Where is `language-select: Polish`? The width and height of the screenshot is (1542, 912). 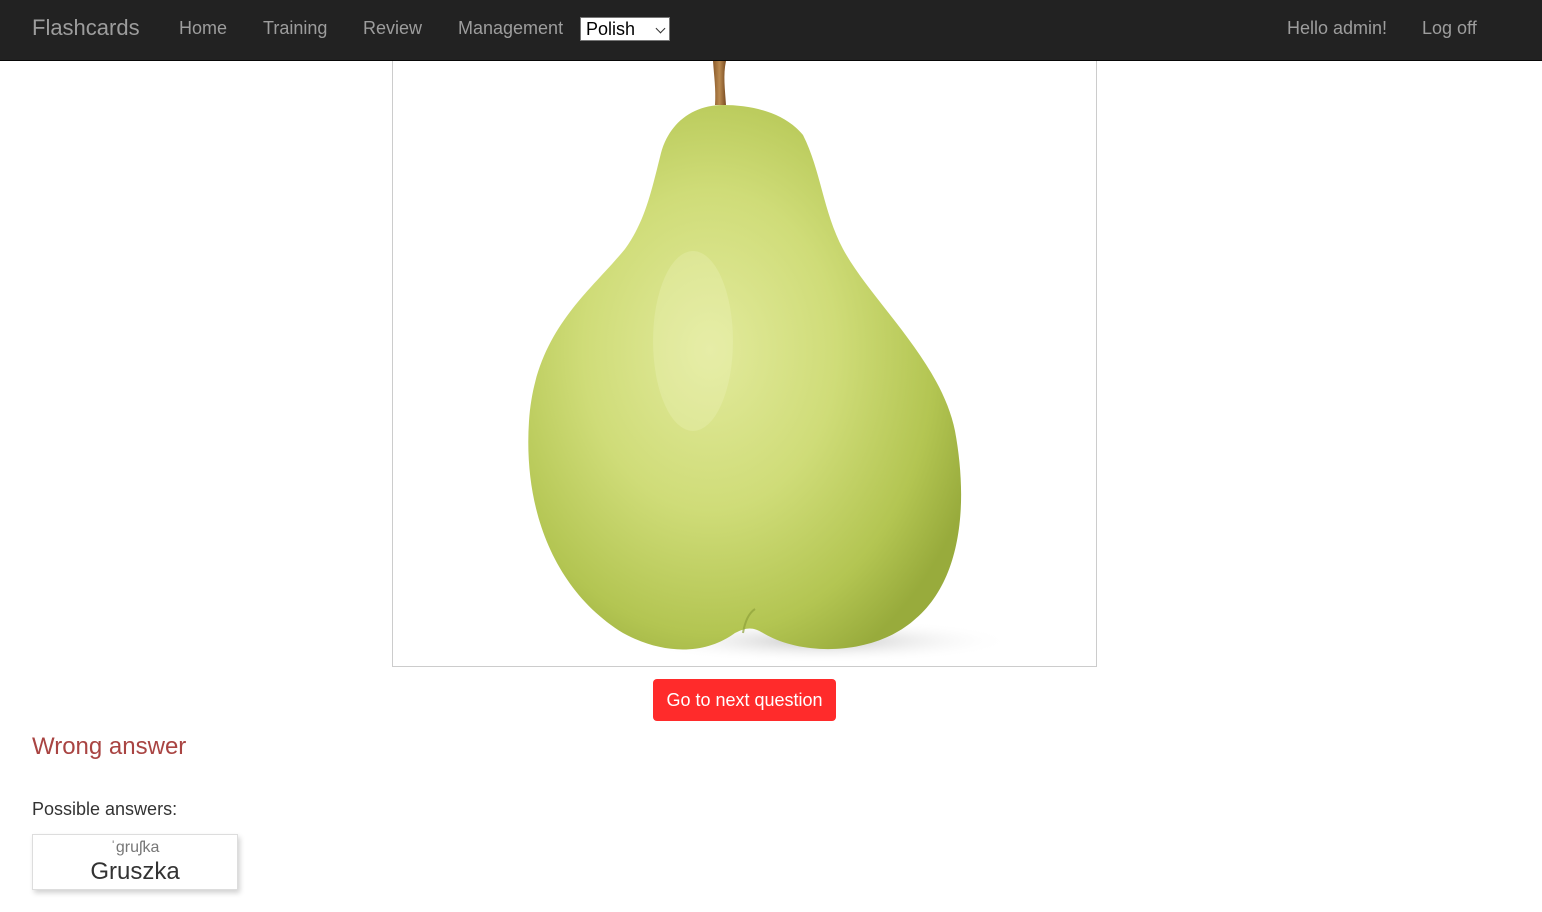
language-select: Polish is located at coordinates (625, 29).